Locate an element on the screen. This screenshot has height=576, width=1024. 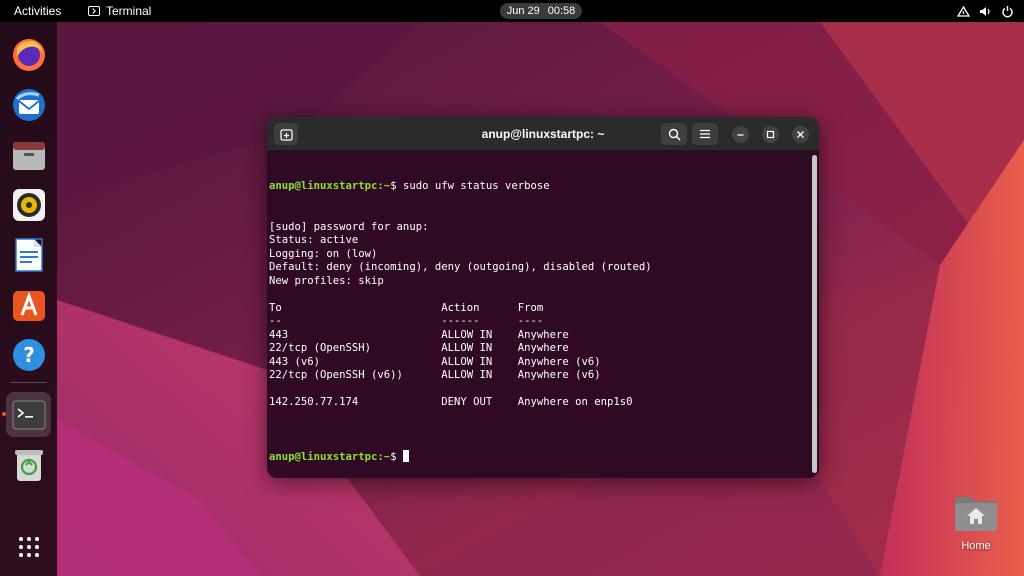
close-icon is located at coordinates (800, 134).